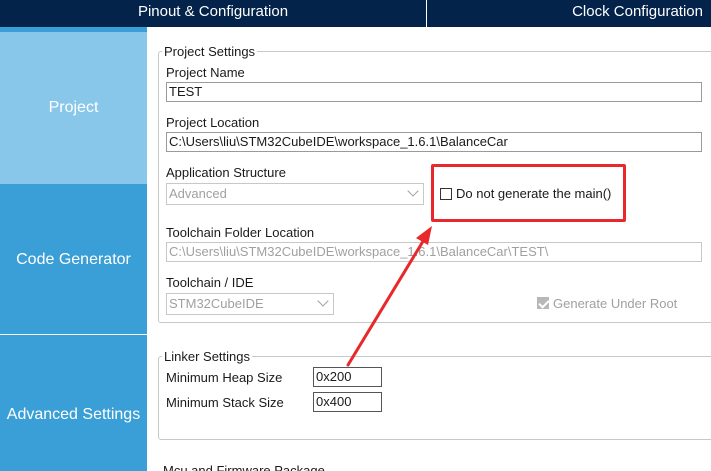  What do you see at coordinates (615, 303) in the screenshot?
I see `generate-under-root-label: Generate Under Root` at bounding box center [615, 303].